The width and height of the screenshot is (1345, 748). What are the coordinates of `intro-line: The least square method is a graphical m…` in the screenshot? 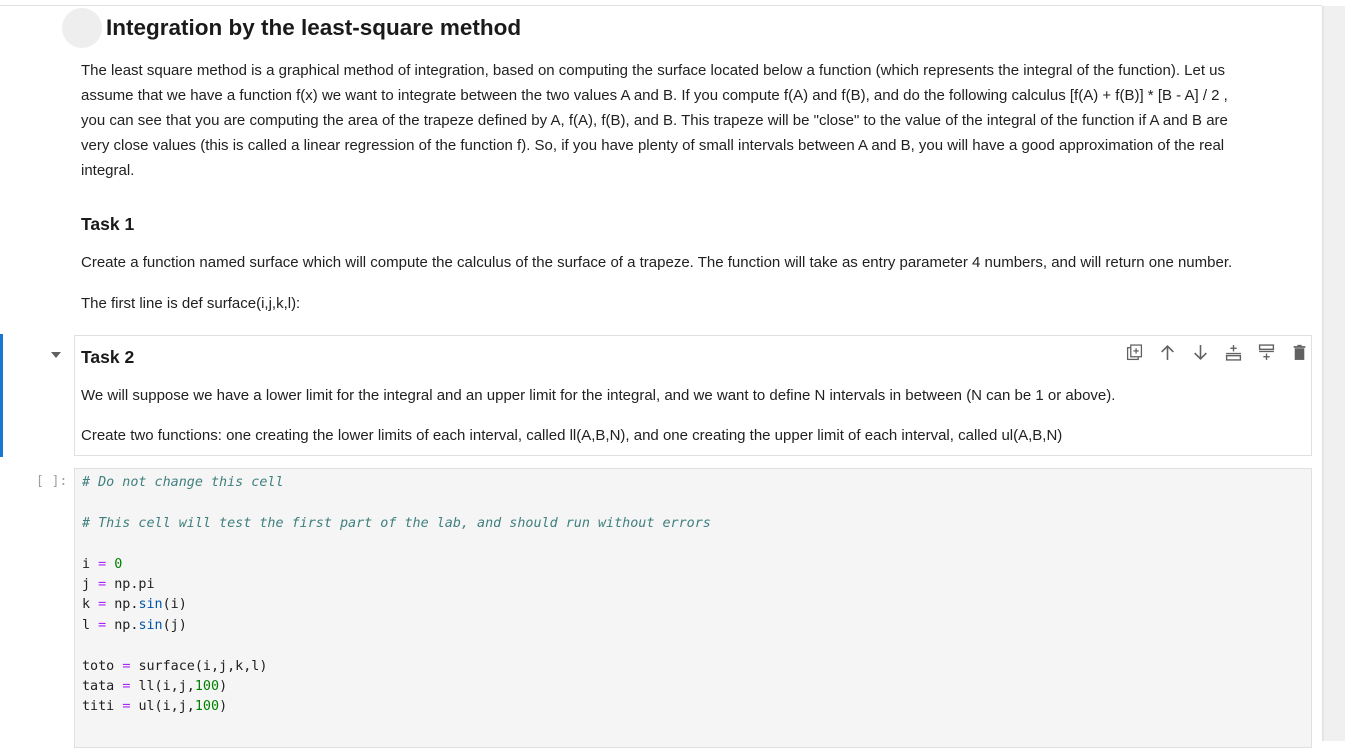 It's located at (653, 70).